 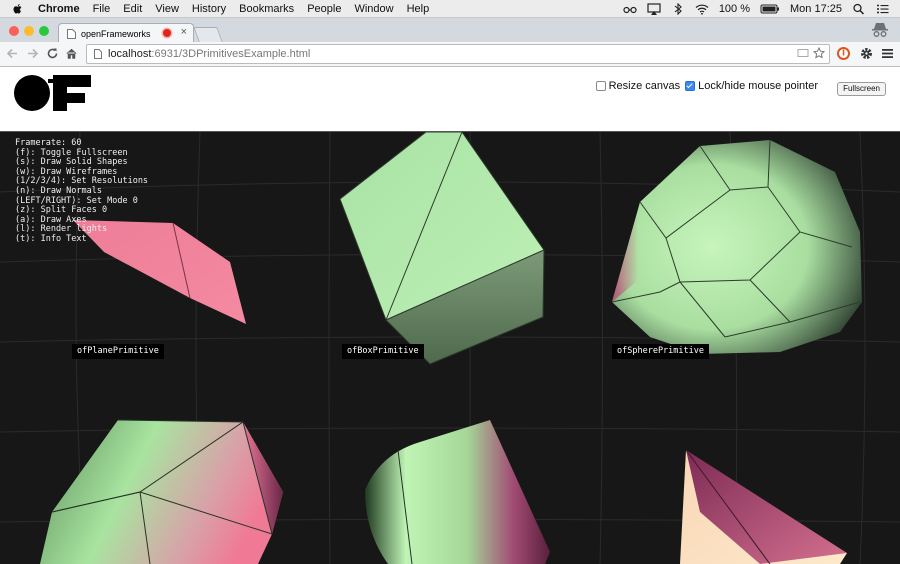 I want to click on info-line: (t): Info Text, so click(x=51, y=238).